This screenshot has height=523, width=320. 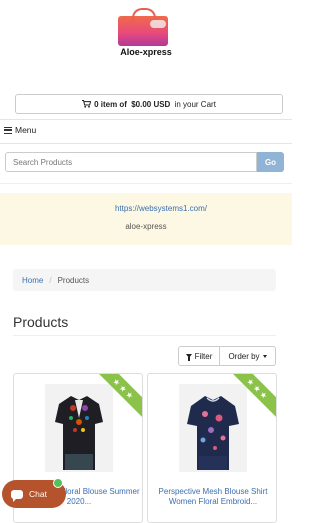 What do you see at coordinates (131, 162) in the screenshot?
I see `search-input: Search Products` at bounding box center [131, 162].